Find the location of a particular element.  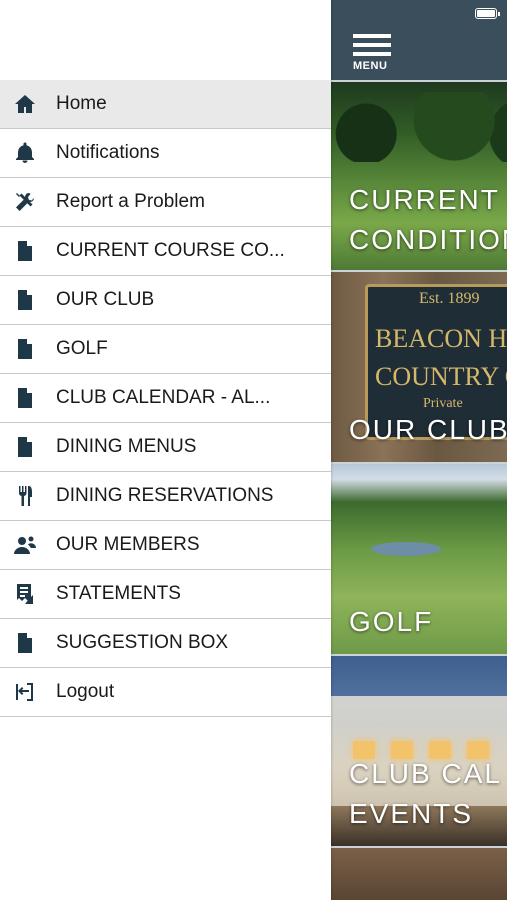

menu-label: MENU is located at coordinates (370, 66).